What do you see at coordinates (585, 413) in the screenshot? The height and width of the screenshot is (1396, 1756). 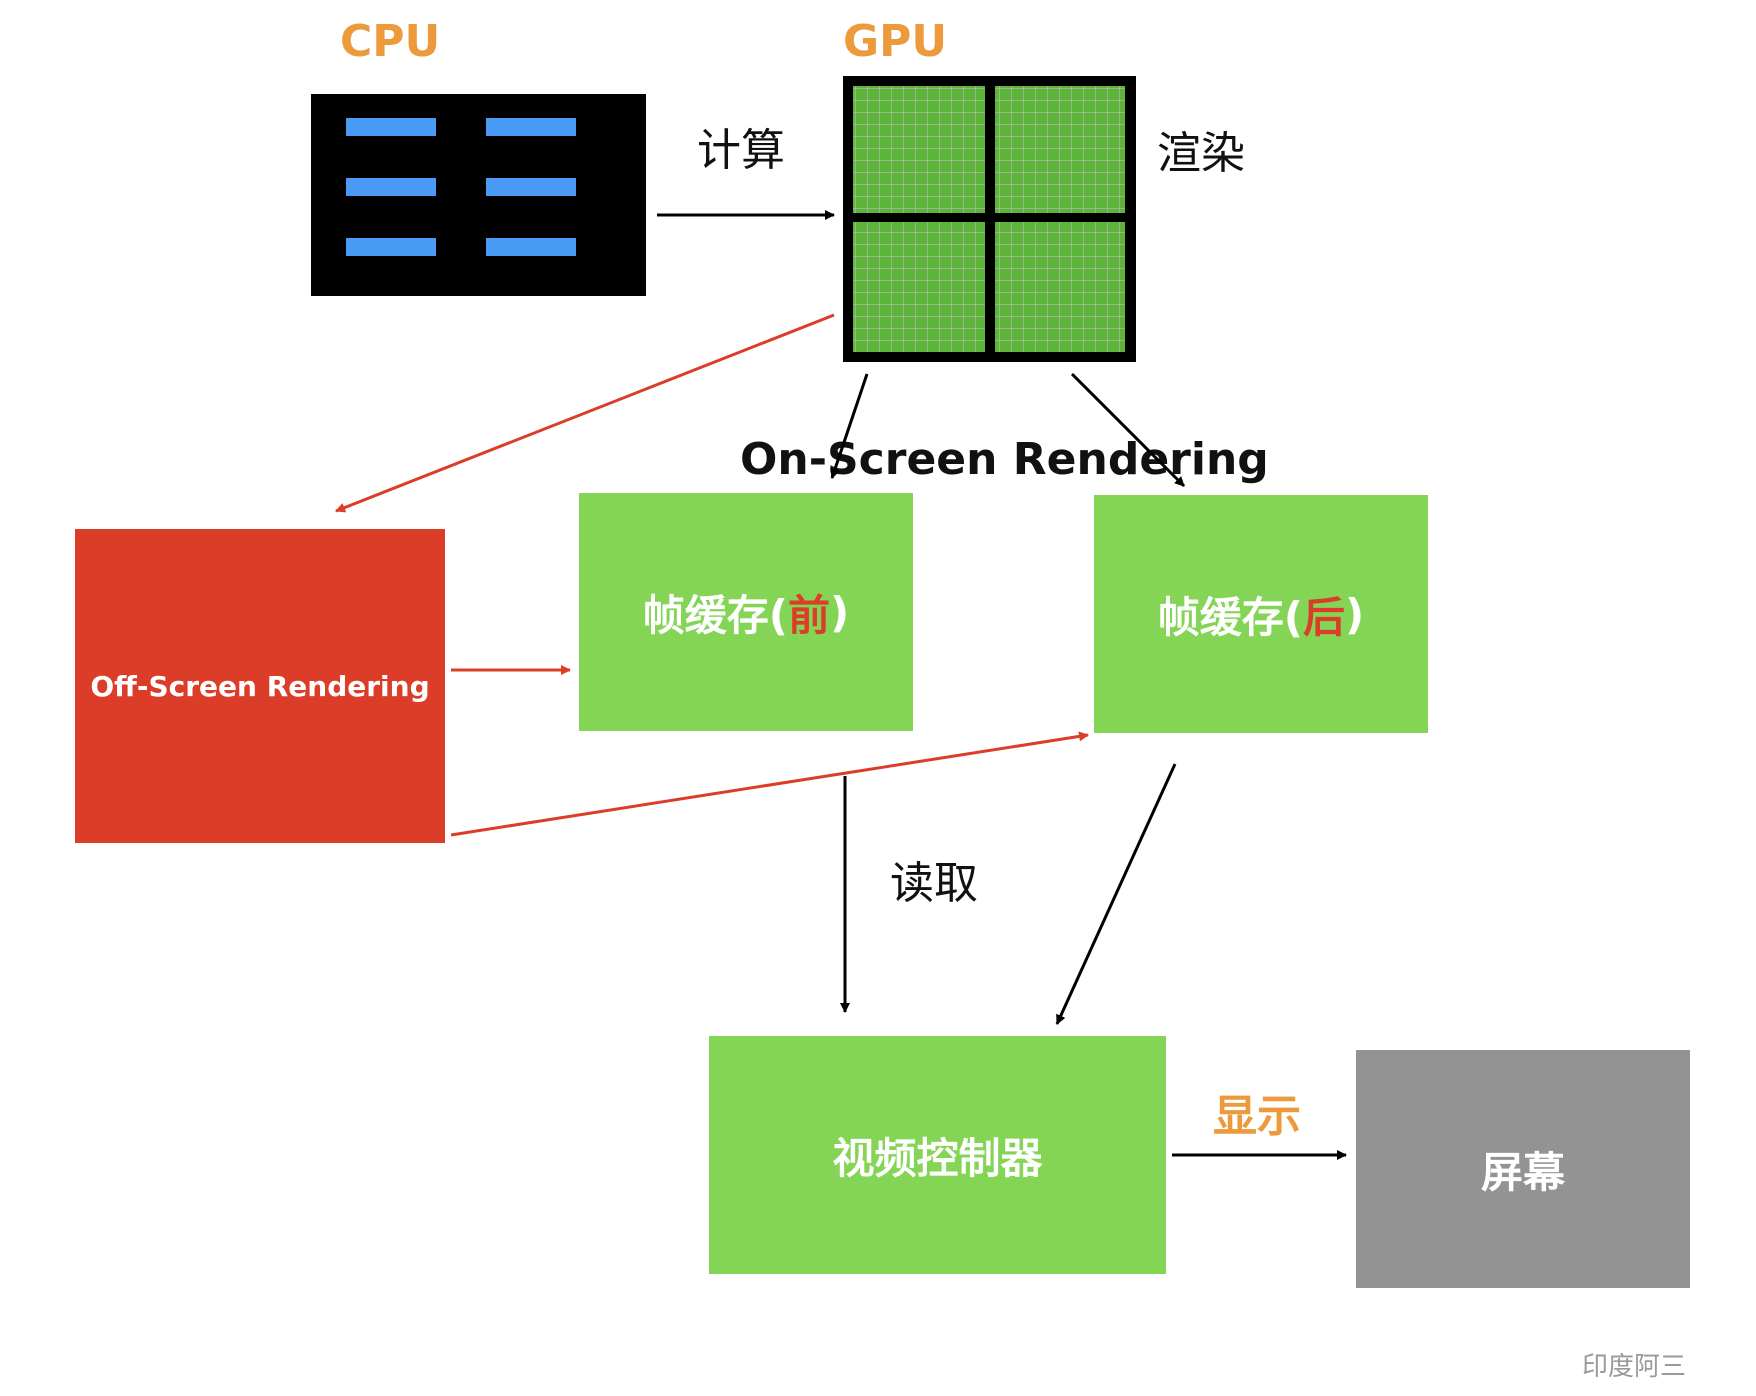 I see `arrow-gpu-to-off-screen` at bounding box center [585, 413].